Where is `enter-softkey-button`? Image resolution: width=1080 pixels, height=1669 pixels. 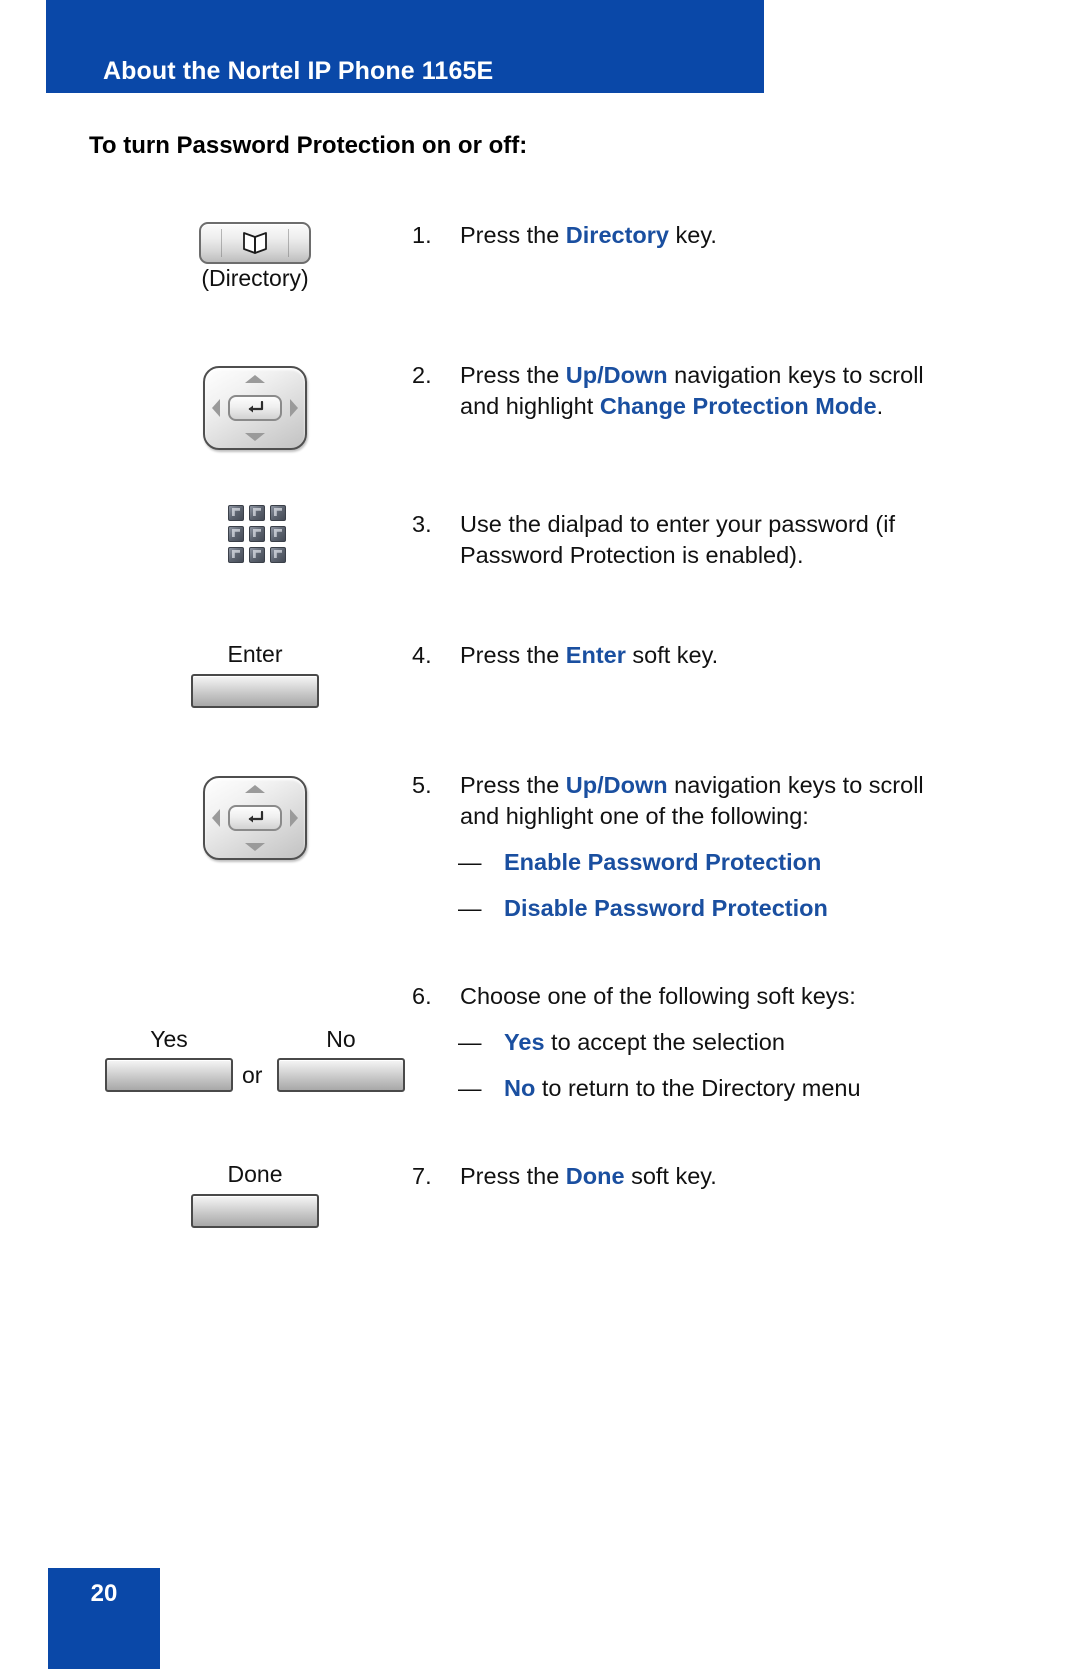
enter-softkey-button is located at coordinates (255, 691).